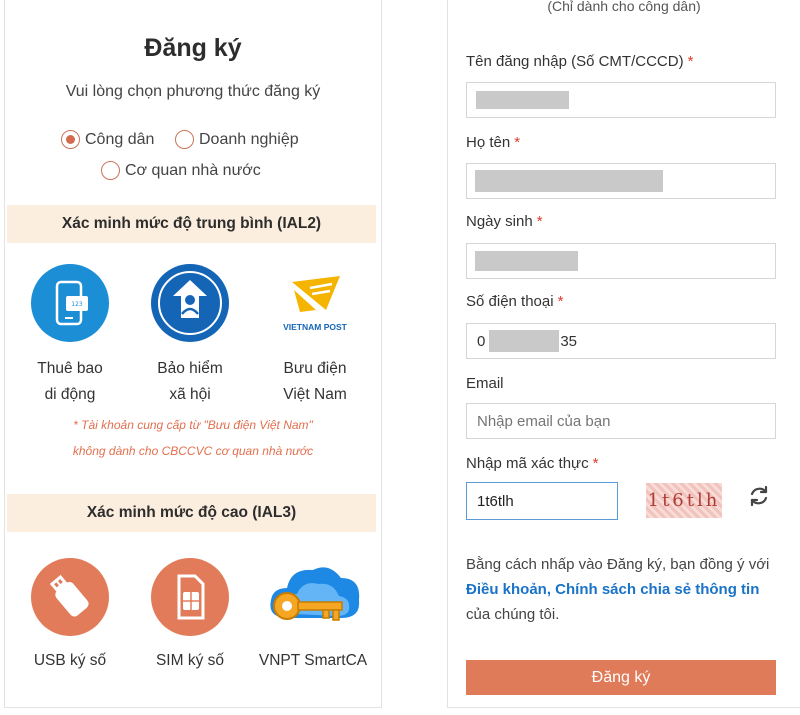 The width and height of the screenshot is (800, 715). I want to click on radio-checked-icon, so click(70, 139).